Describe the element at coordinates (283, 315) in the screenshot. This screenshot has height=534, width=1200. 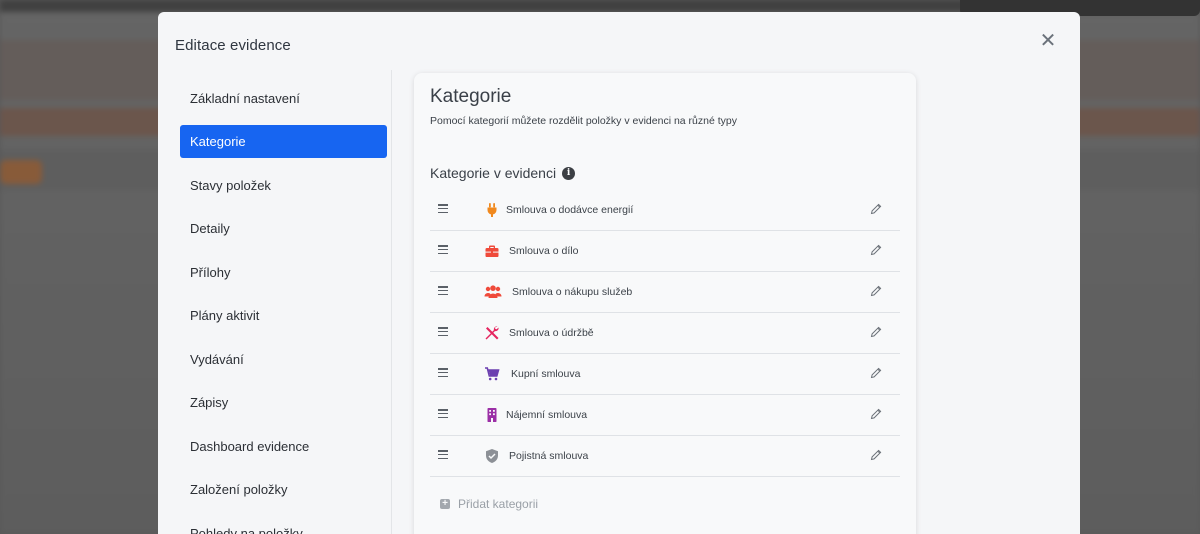
I see `sidebar-item-plany-aktivit: Plány aktivit` at that location.